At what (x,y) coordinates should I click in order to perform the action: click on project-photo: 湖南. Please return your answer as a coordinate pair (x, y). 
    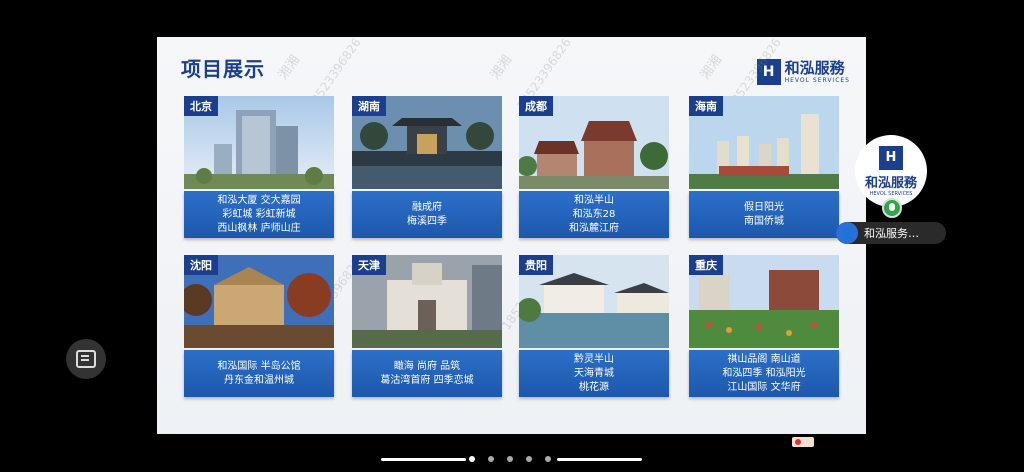
    Looking at the image, I should click on (427, 142).